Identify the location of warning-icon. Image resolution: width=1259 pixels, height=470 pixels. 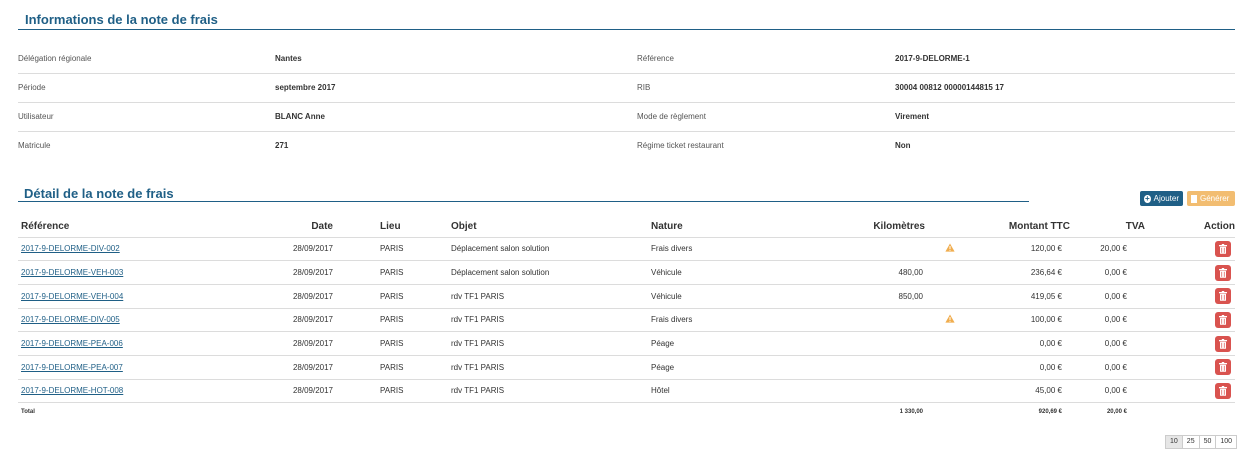
(950, 247).